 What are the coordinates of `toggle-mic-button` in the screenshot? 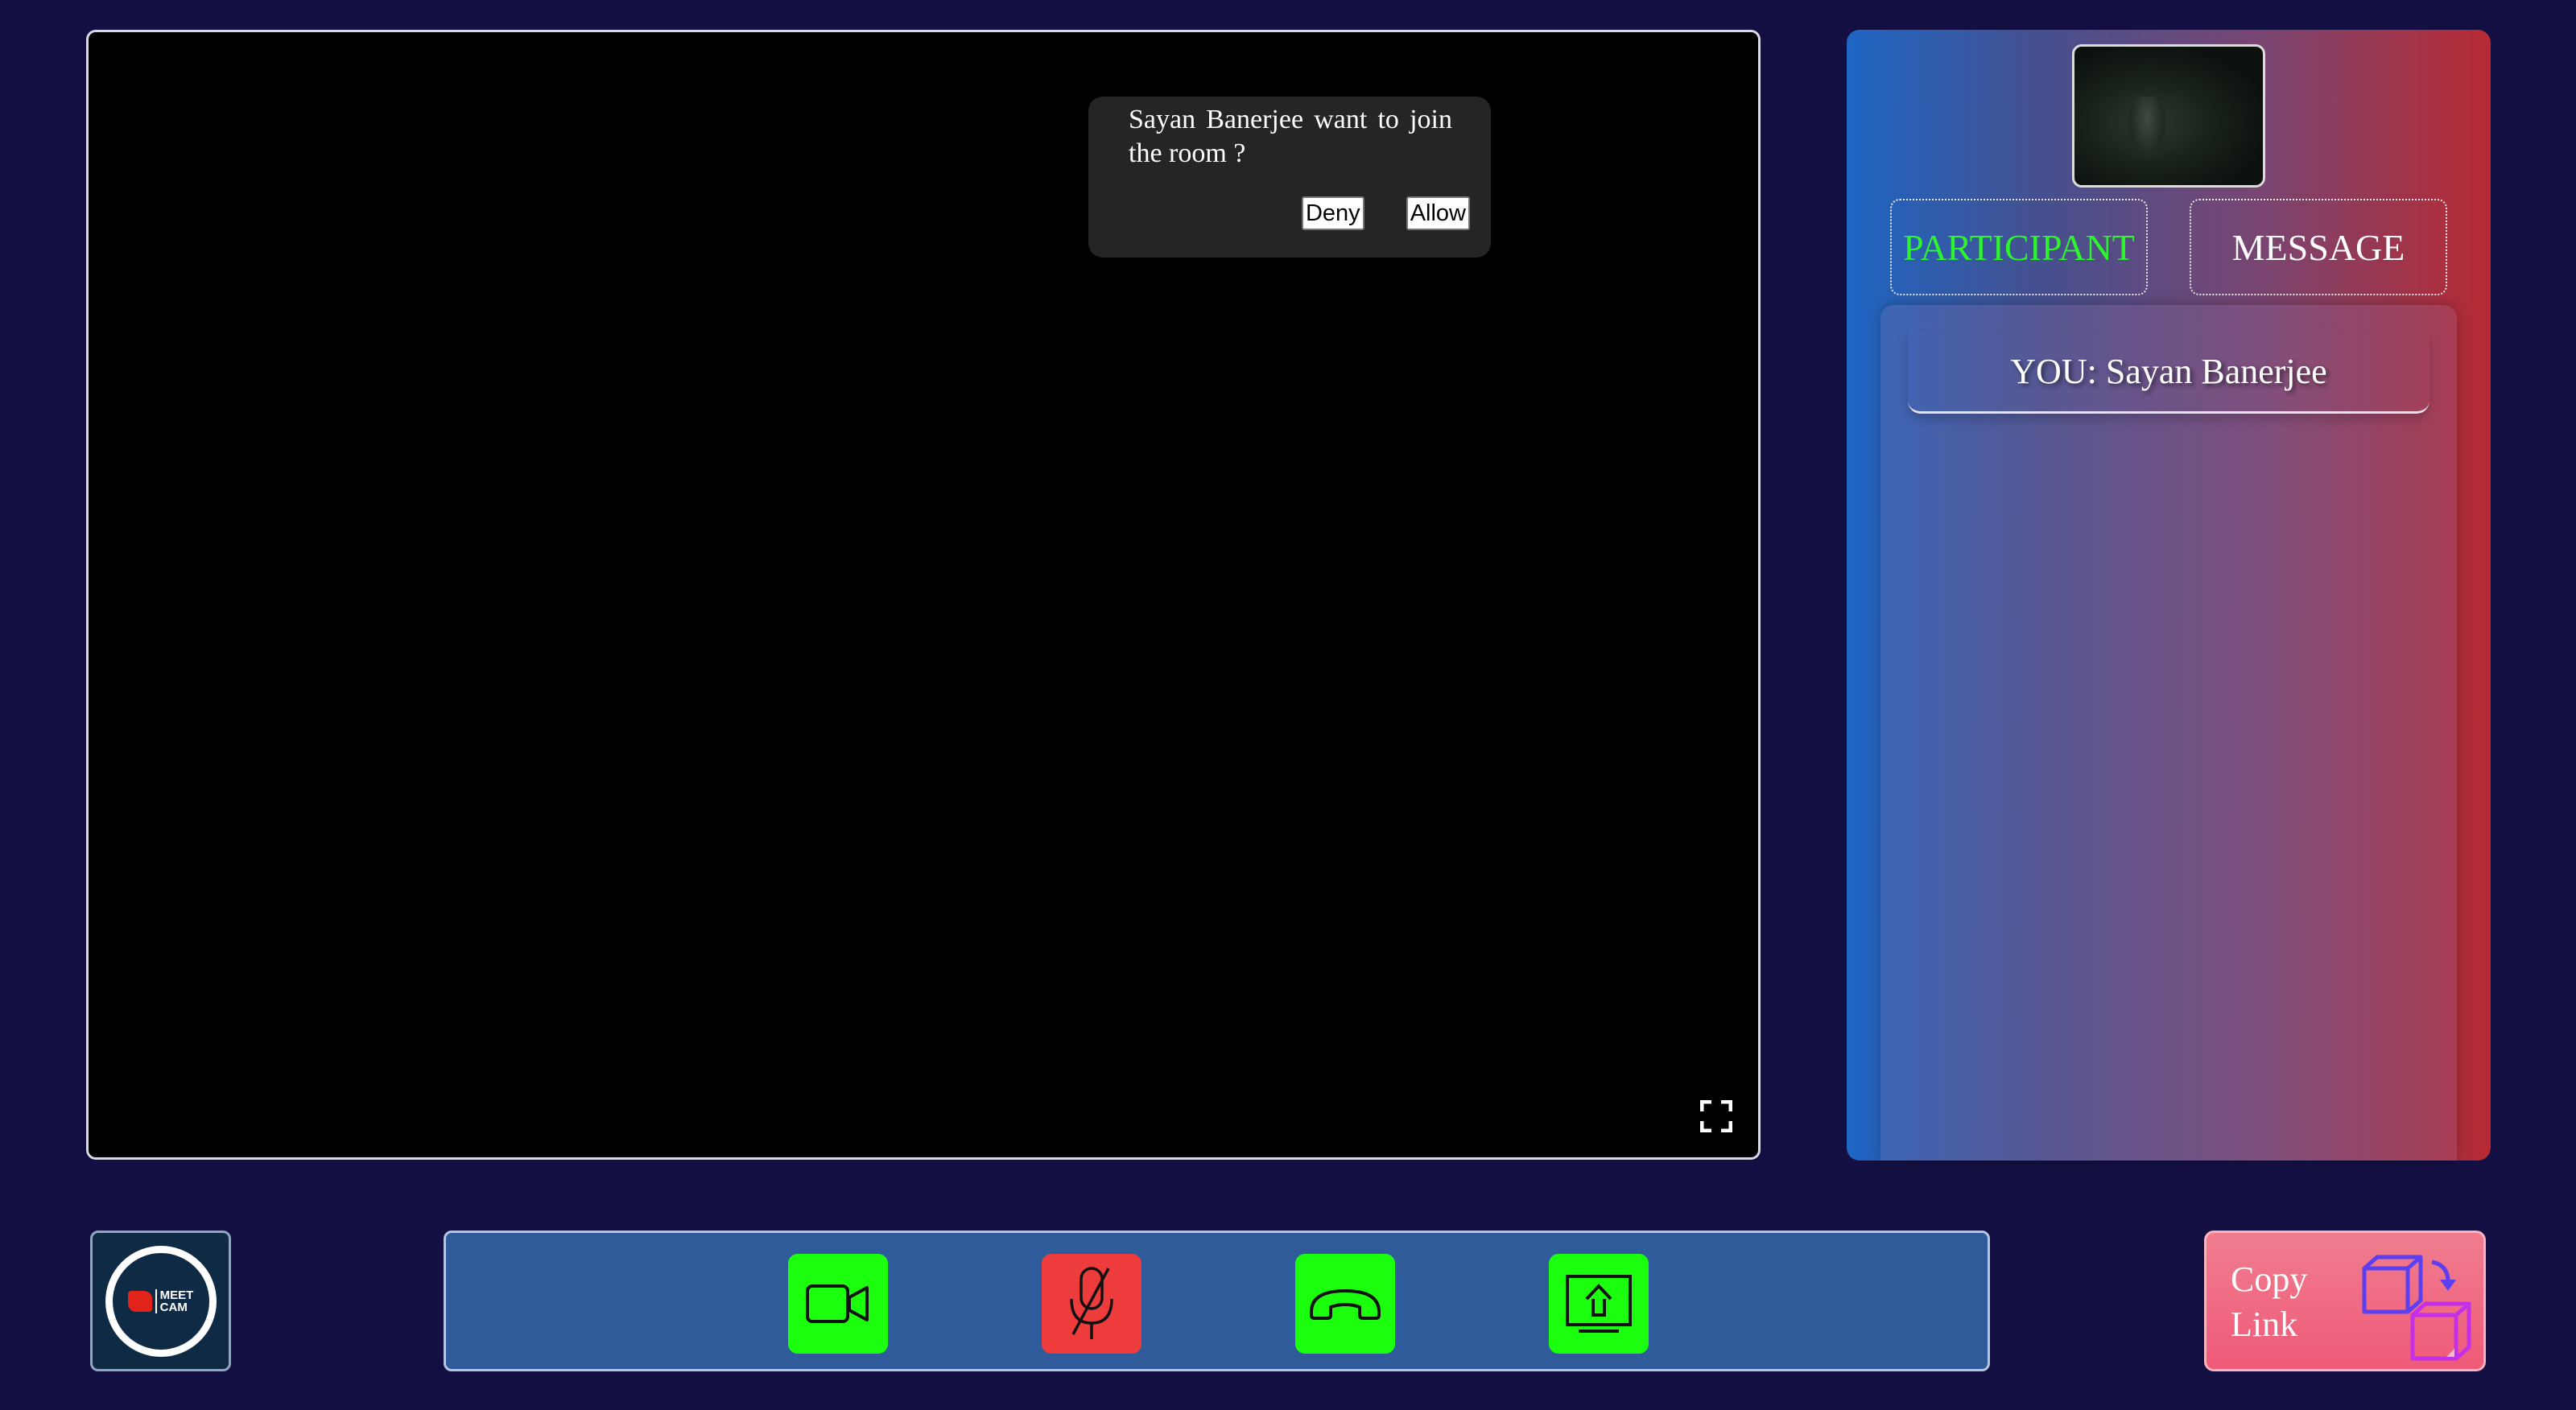 It's located at (1091, 1304).